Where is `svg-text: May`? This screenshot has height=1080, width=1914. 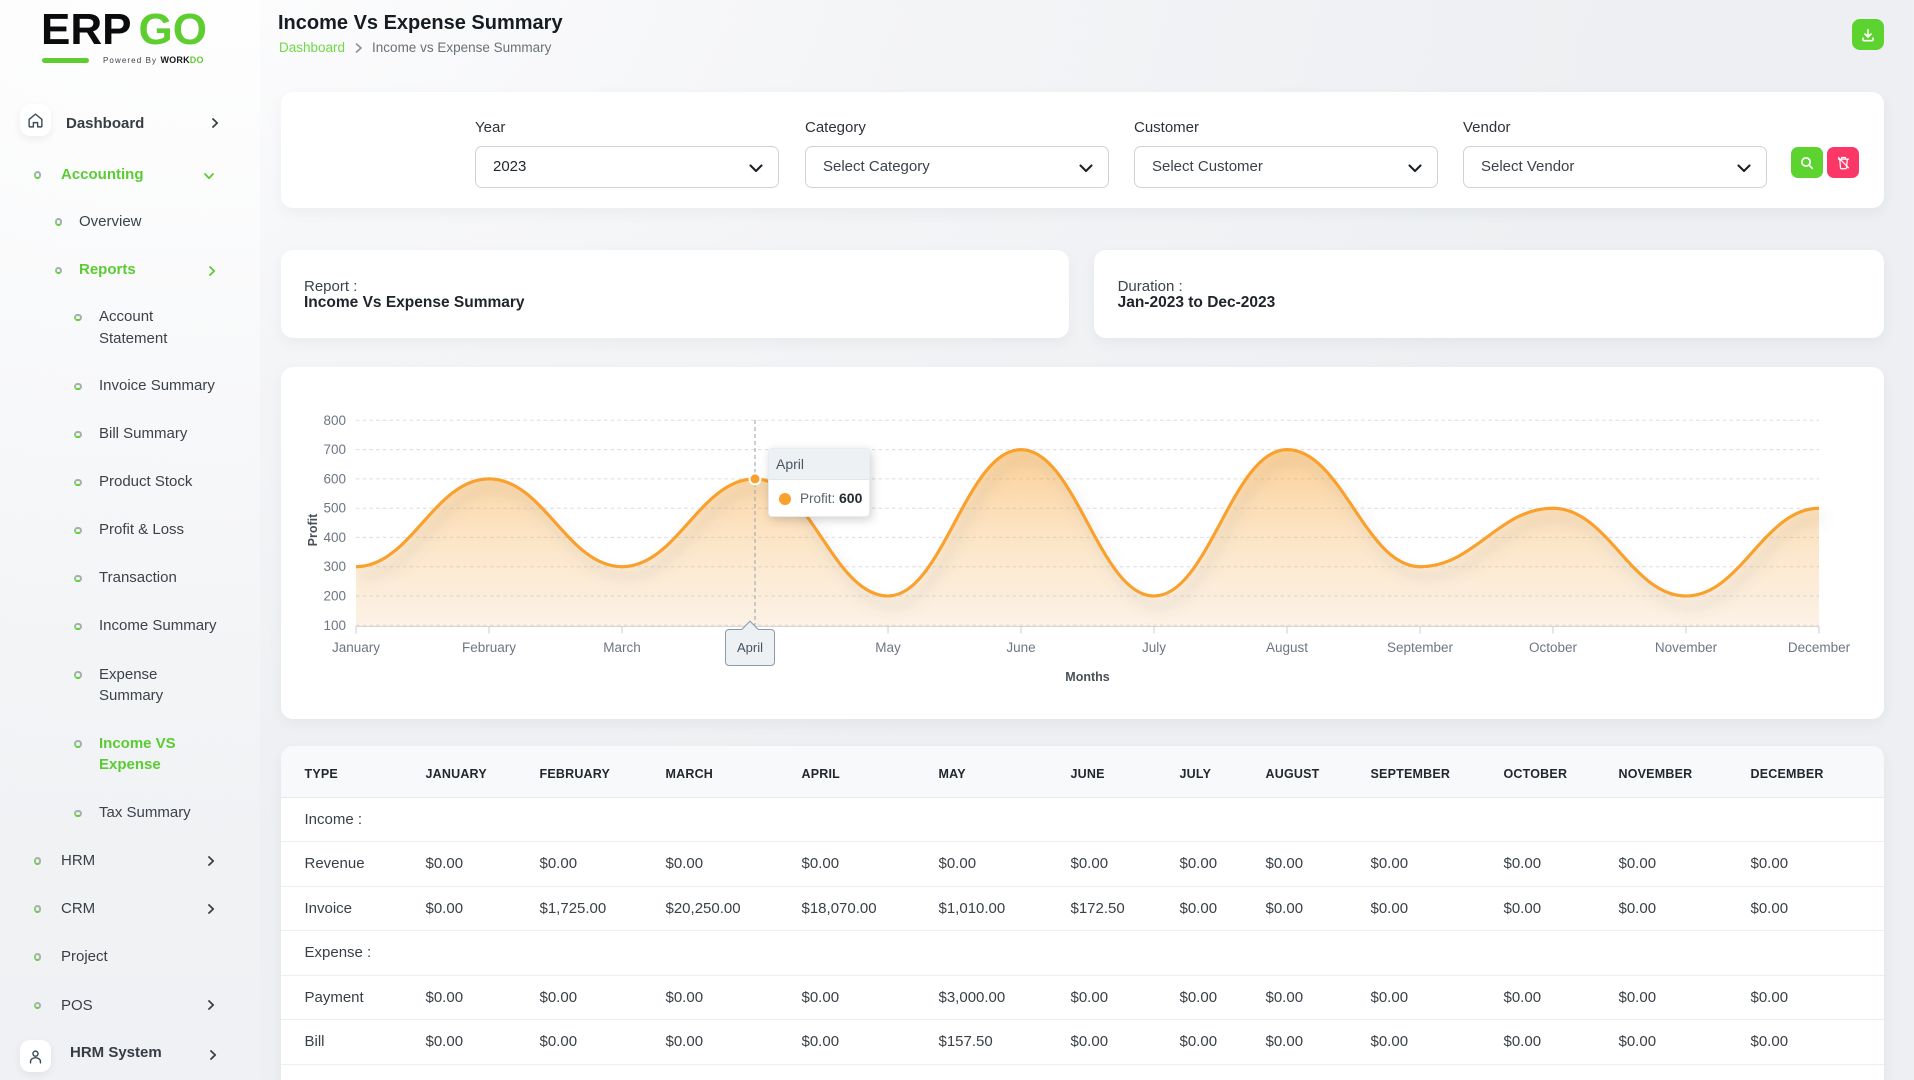 svg-text: May is located at coordinates (888, 647).